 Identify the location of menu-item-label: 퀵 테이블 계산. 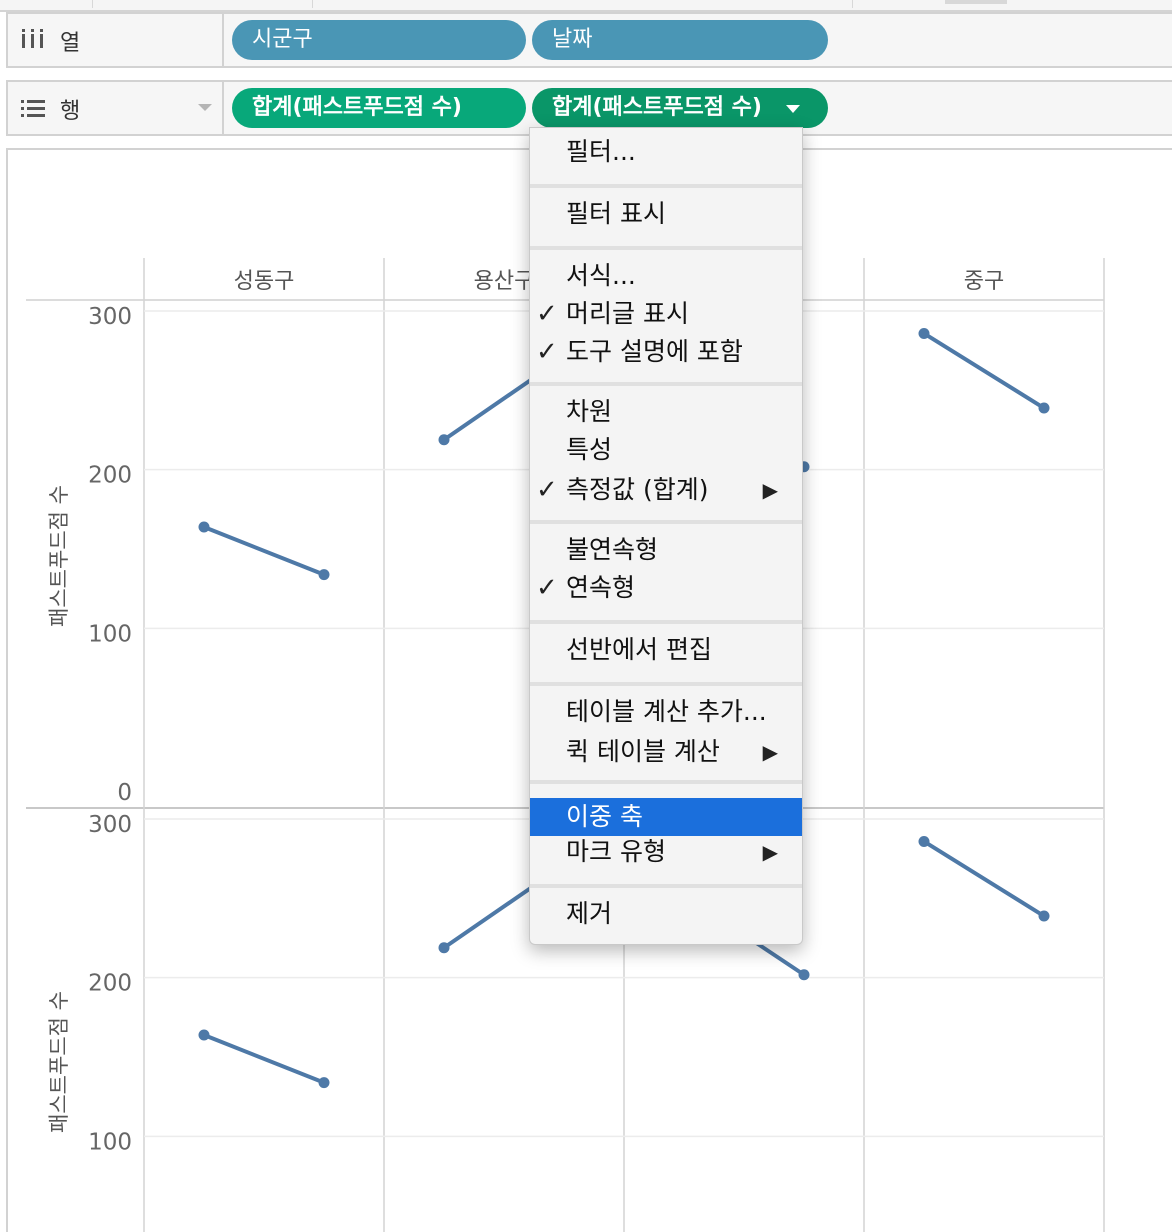
(643, 751).